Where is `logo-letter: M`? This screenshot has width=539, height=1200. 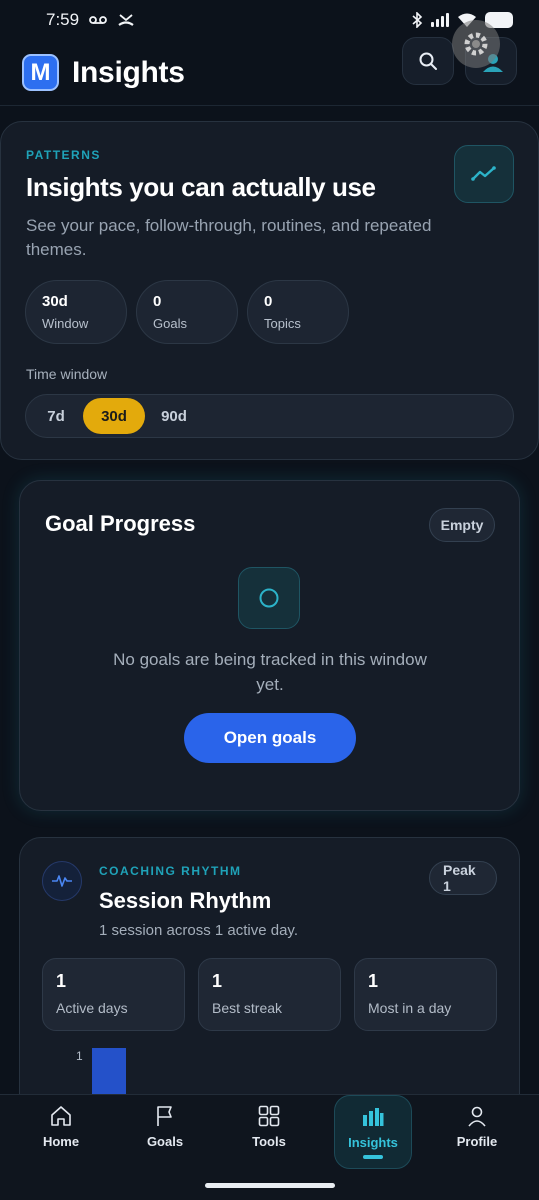 logo-letter: M is located at coordinates (40, 72).